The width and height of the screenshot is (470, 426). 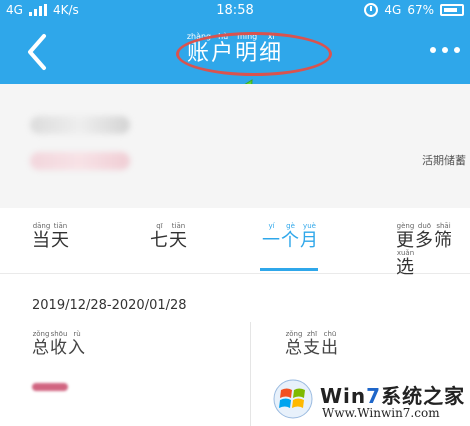 I want to click on tab-label-char: 选xuǎn, so click(x=405, y=263).